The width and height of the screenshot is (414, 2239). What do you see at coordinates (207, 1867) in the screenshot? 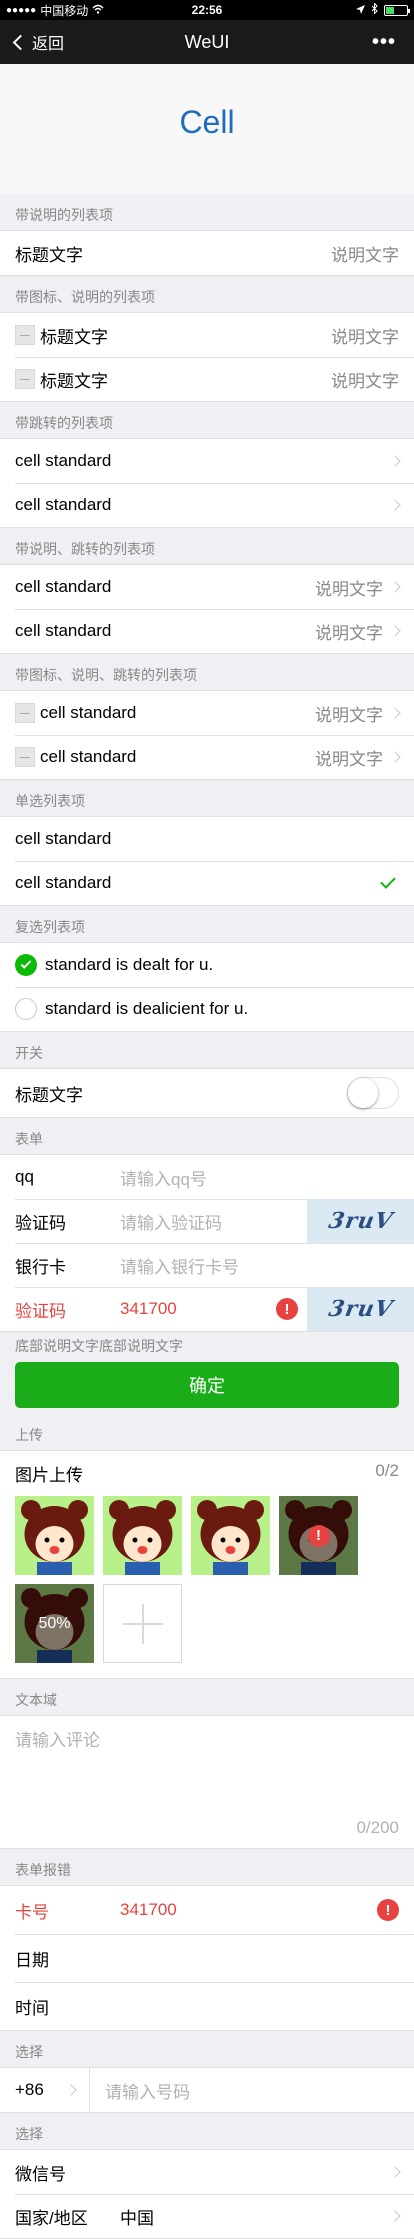
I see `section-title: 表单报错` at bounding box center [207, 1867].